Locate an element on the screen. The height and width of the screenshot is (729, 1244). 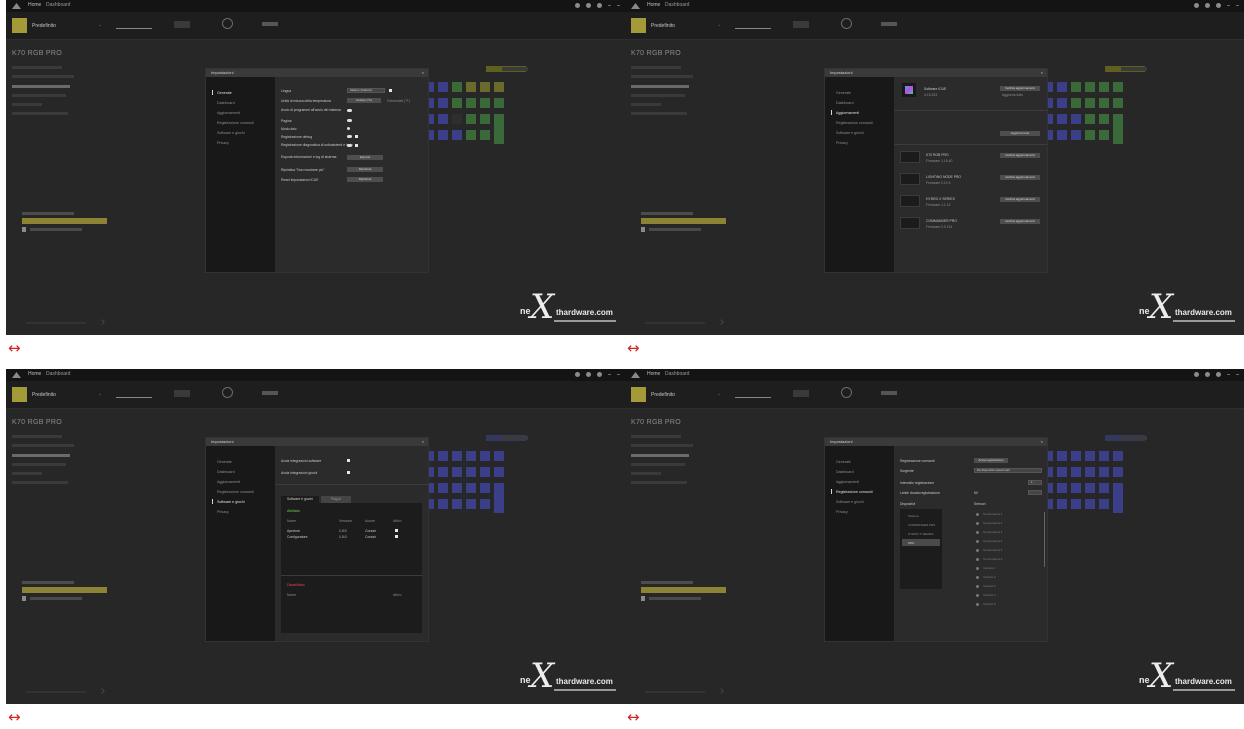
restore-button: Ripristina is located at coordinates (365, 169).